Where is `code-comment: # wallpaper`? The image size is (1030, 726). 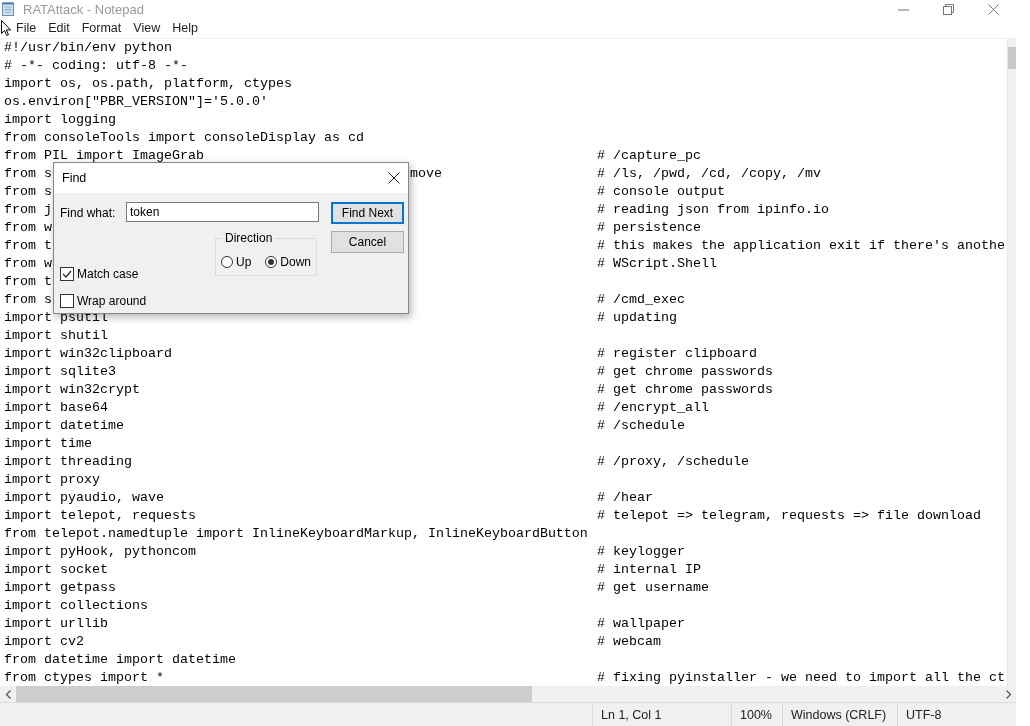 code-comment: # wallpaper is located at coordinates (641, 624).